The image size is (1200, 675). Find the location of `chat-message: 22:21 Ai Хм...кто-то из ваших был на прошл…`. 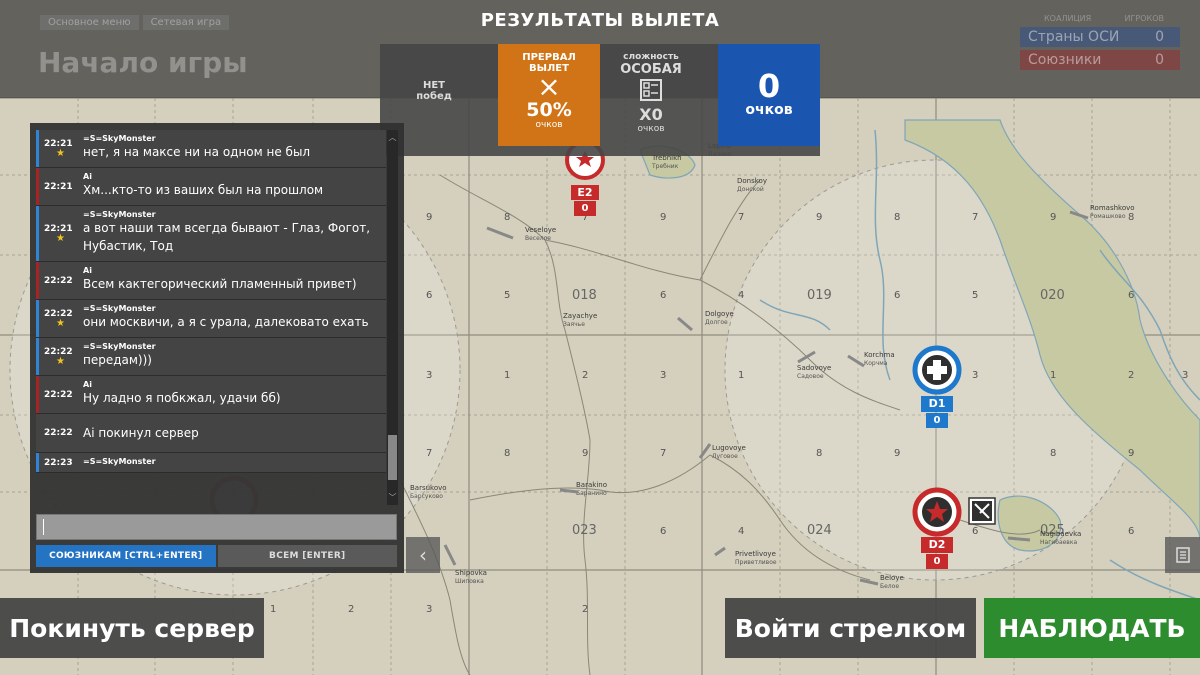

chat-message: 22:21 Ai Хм...кто-то из ваших был на прошл… is located at coordinates (211, 187).